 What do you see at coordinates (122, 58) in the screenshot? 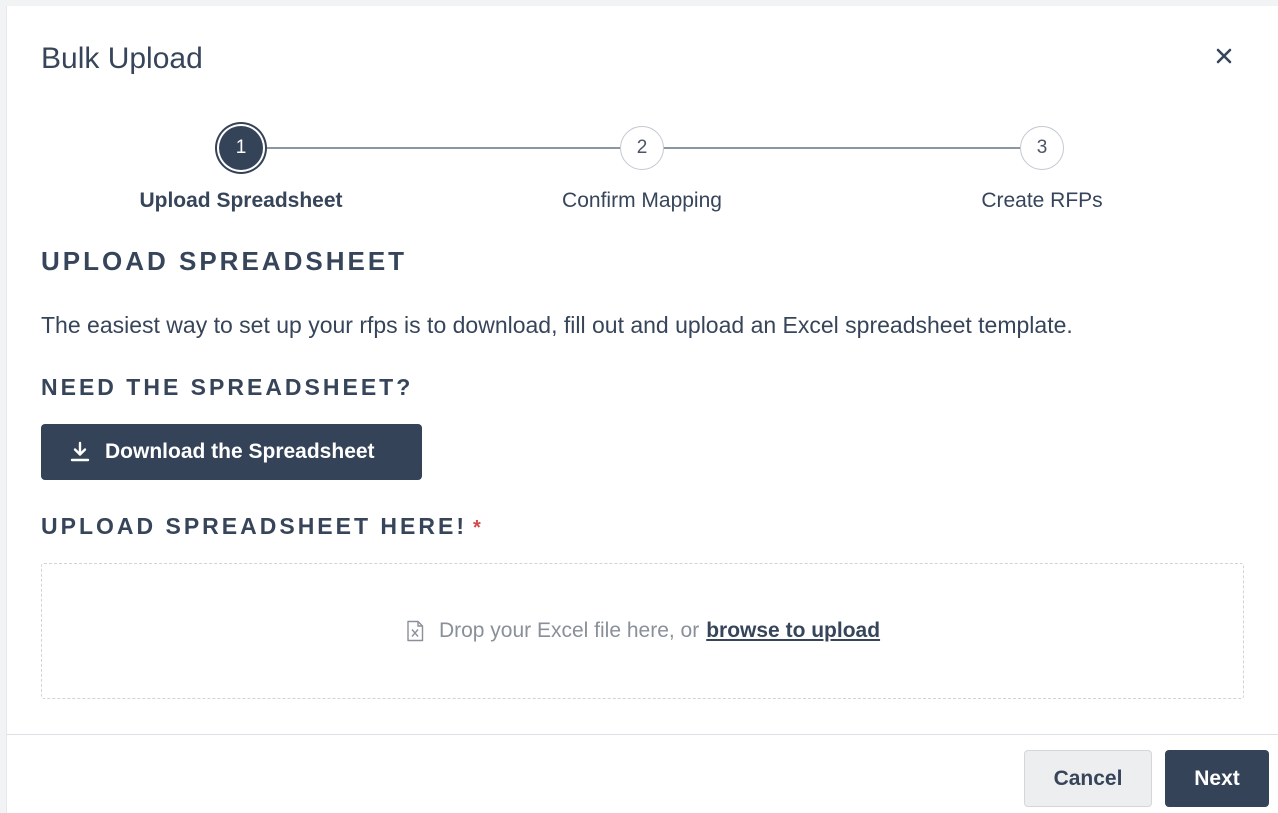
I see `dialog-title: Bulk Upload` at bounding box center [122, 58].